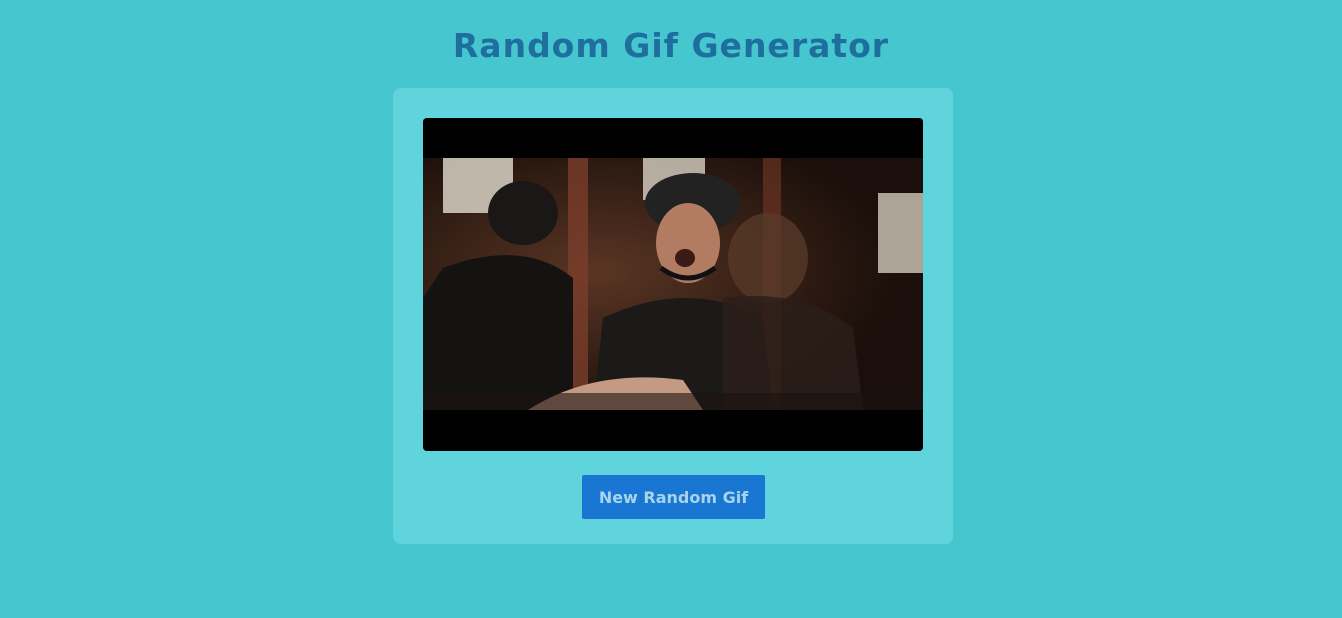 The height and width of the screenshot is (618, 1342). What do you see at coordinates (673, 497) in the screenshot?
I see `new-random-gif-button: New Random Gif` at bounding box center [673, 497].